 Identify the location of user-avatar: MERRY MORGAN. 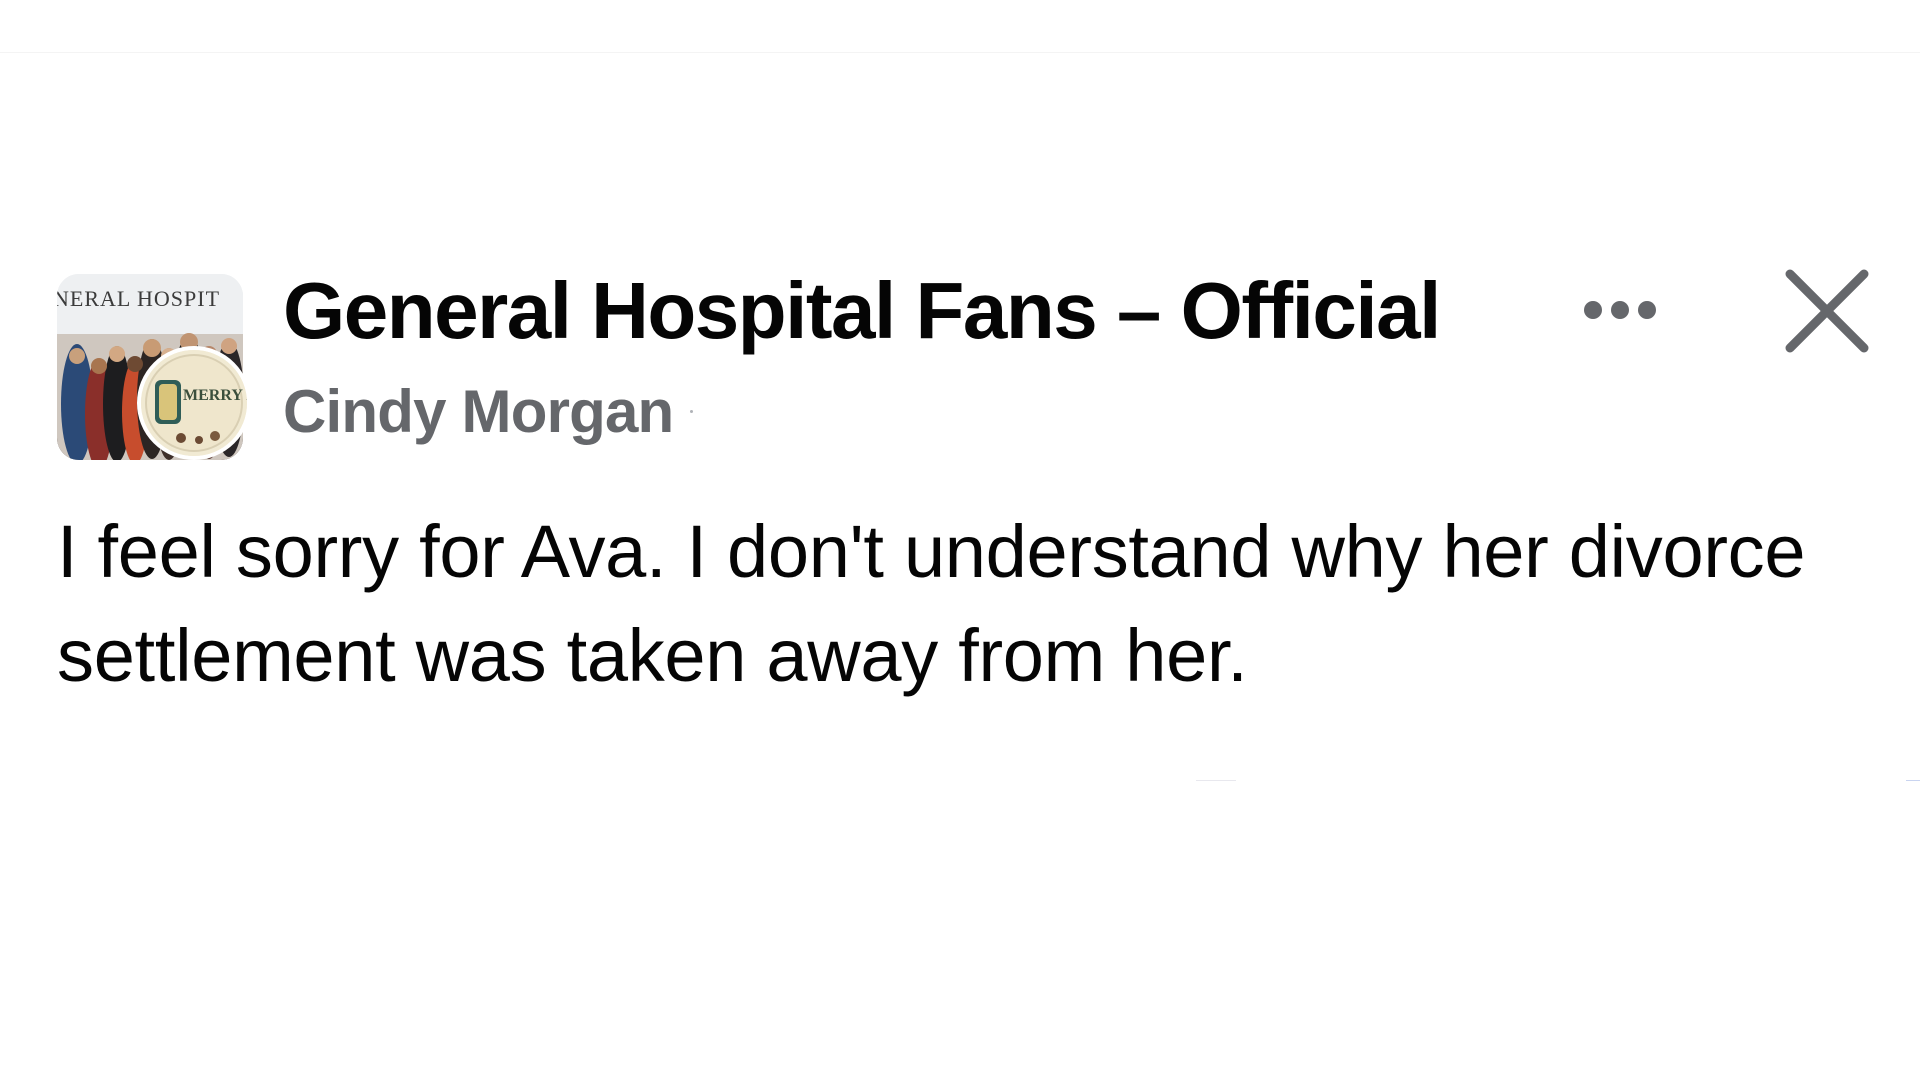
(194, 403).